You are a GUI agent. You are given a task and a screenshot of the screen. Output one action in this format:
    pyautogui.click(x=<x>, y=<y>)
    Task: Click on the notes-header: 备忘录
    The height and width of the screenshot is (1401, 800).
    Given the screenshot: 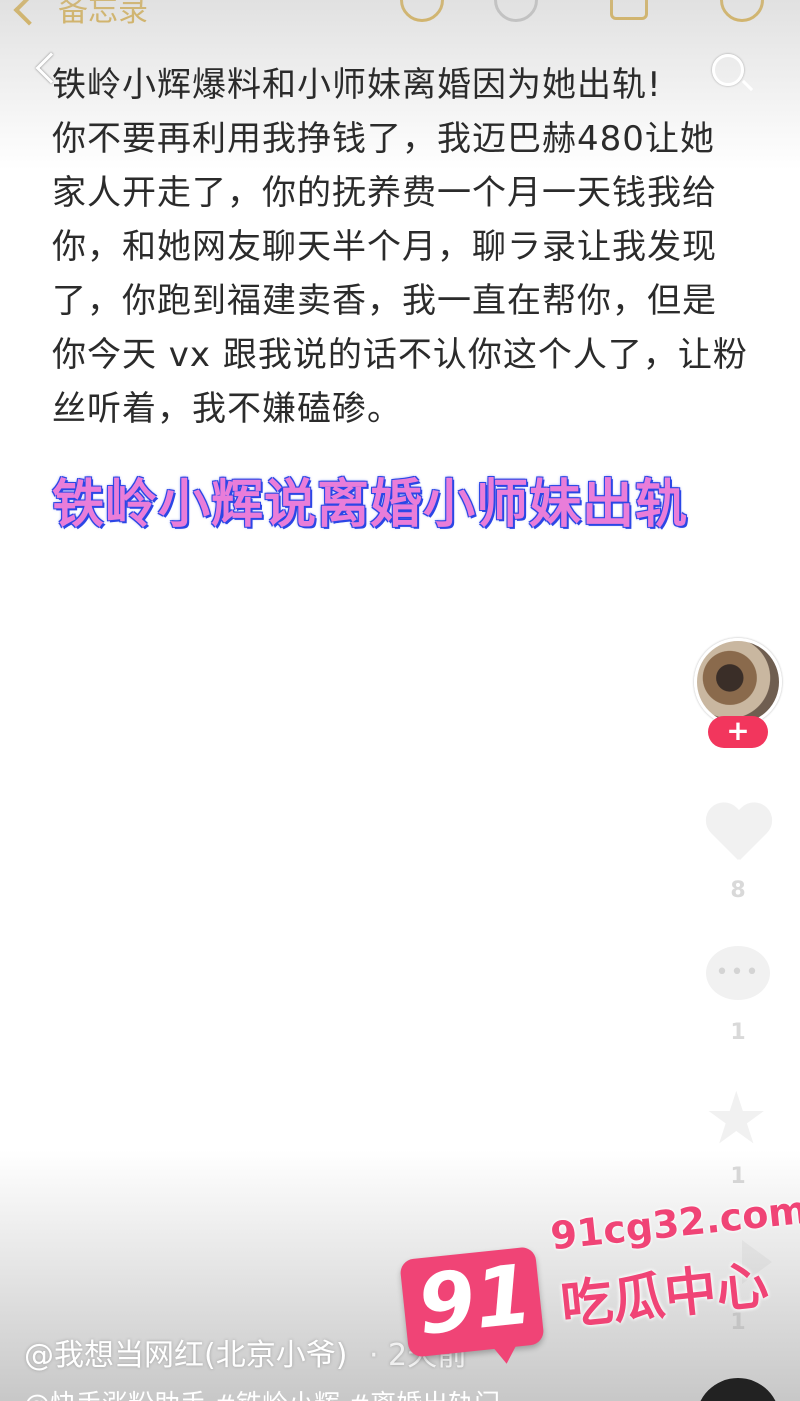 What is the action you would take?
    pyautogui.click(x=400, y=15)
    